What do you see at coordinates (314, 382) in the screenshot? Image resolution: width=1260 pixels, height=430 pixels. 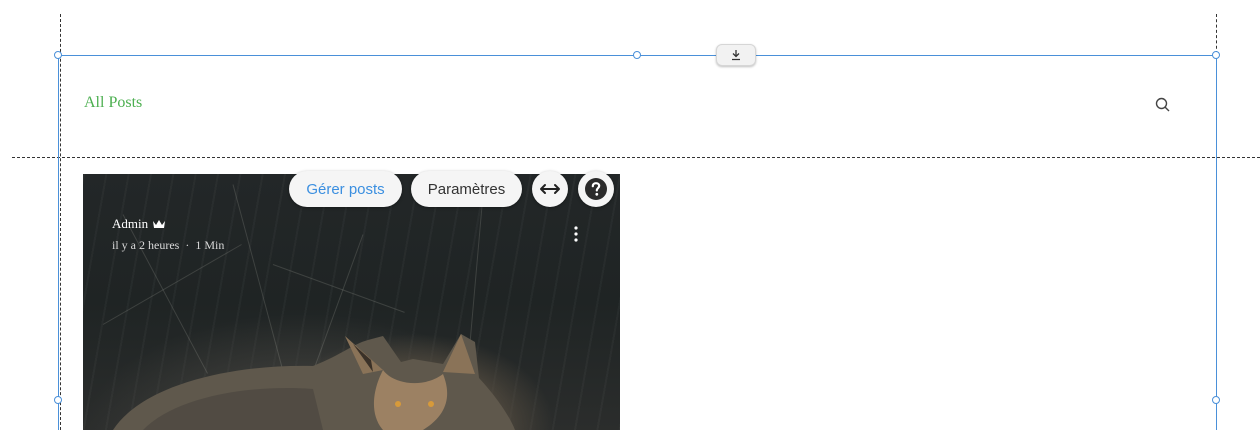 I see `coyote-image` at bounding box center [314, 382].